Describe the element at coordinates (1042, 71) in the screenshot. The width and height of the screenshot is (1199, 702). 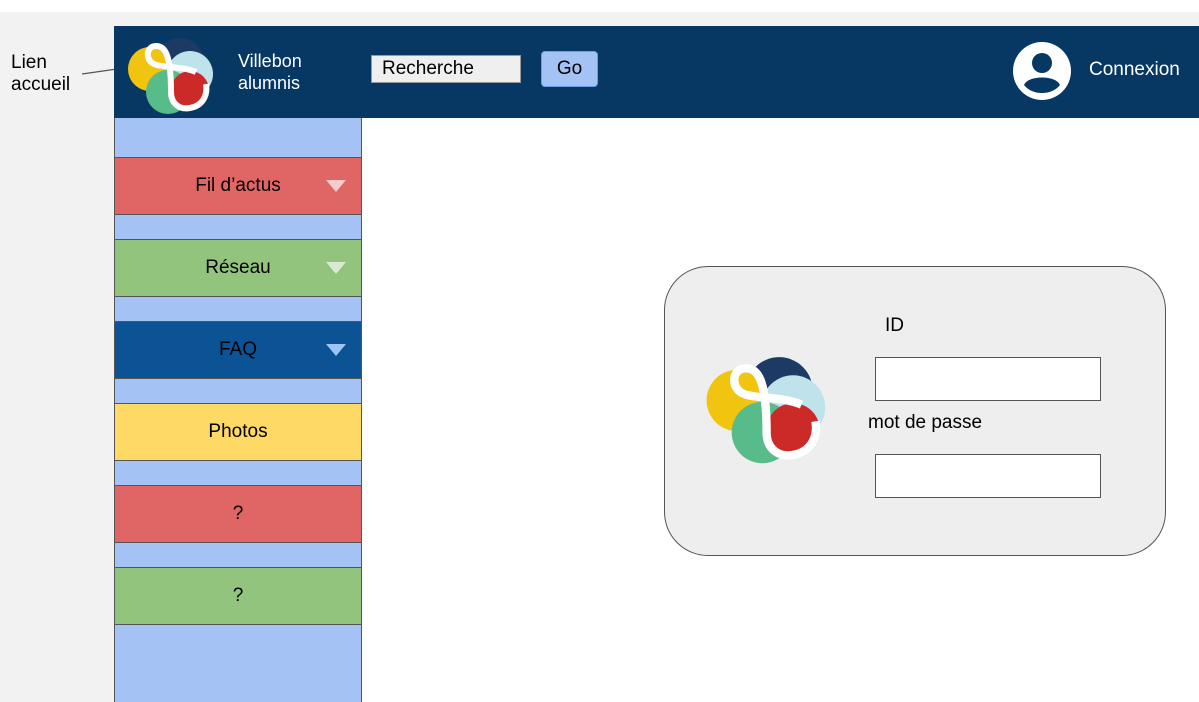
I see `user-account-icon` at that location.